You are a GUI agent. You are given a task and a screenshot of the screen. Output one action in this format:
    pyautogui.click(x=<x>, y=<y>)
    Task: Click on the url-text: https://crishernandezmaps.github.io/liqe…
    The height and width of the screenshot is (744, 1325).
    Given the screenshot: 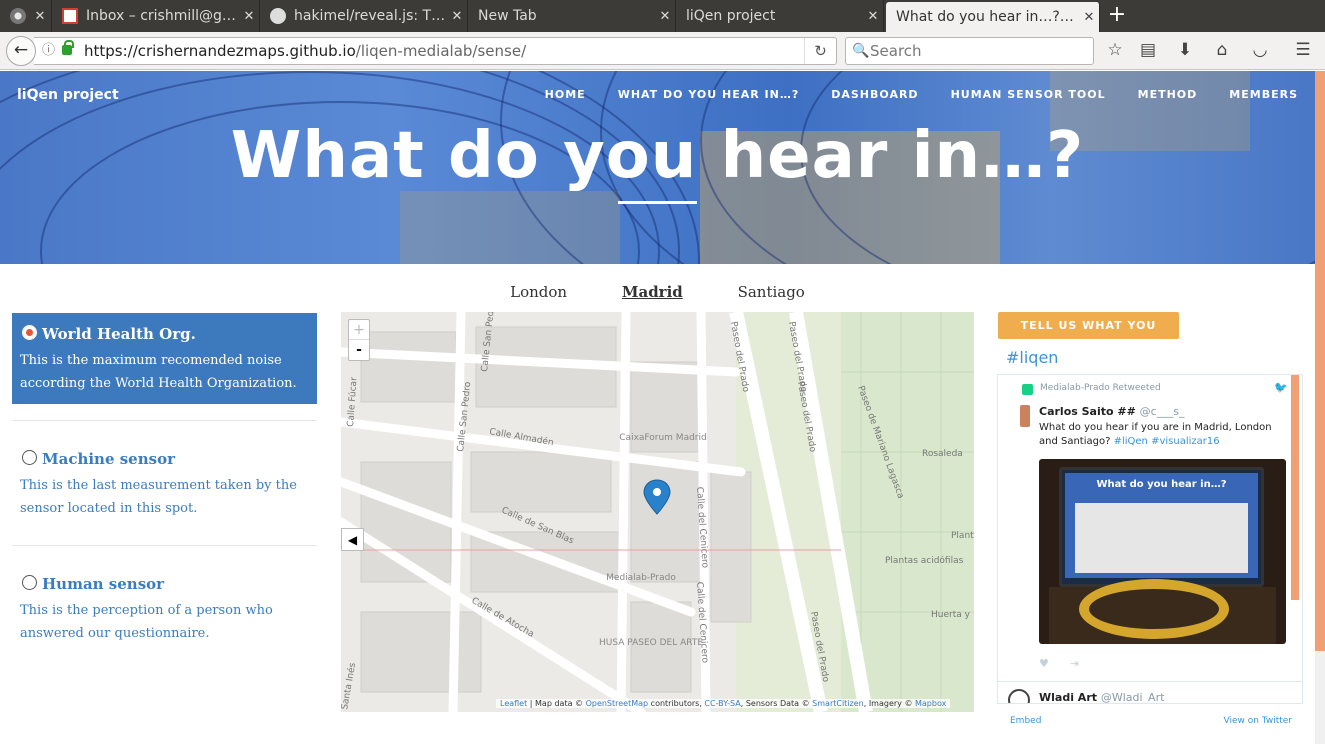 What is the action you would take?
    pyautogui.click(x=305, y=51)
    